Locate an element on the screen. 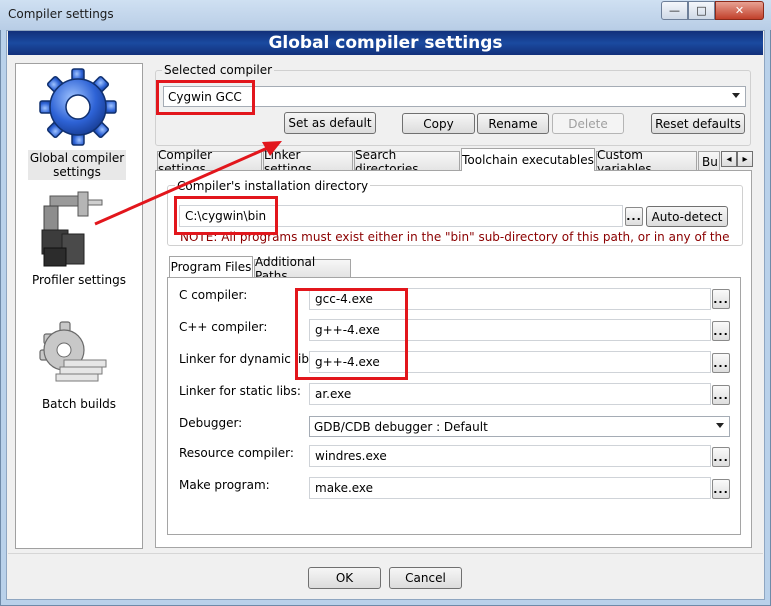 This screenshot has width=771, height=606. tab-toolchain-executables: Toolchain executables is located at coordinates (528, 159).